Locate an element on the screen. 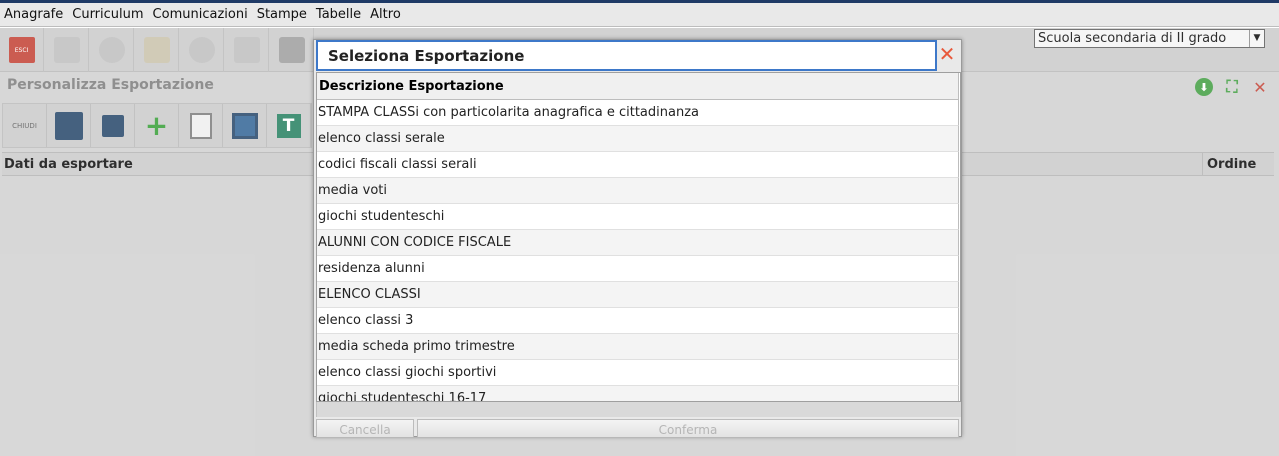  list-item: giochi studenteschi is located at coordinates (638, 217).